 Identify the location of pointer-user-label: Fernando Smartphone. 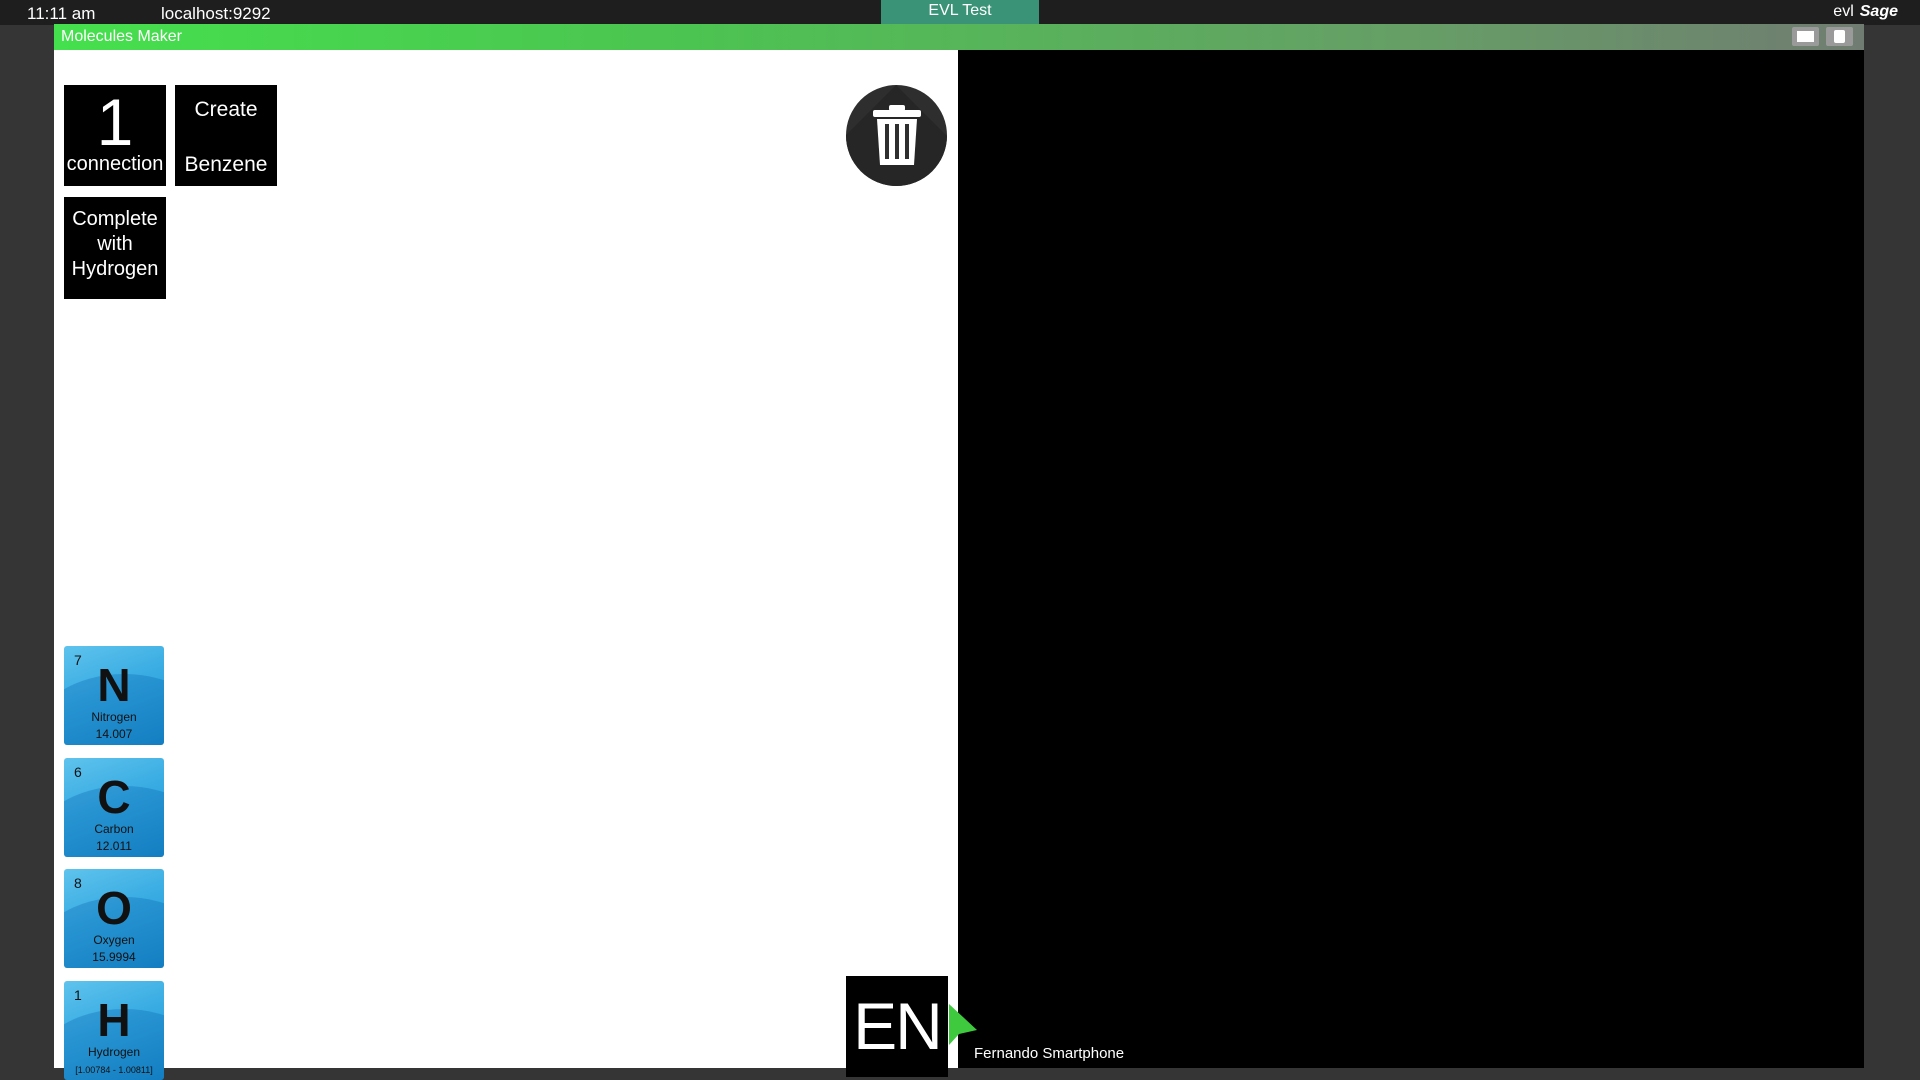
(1049, 1053).